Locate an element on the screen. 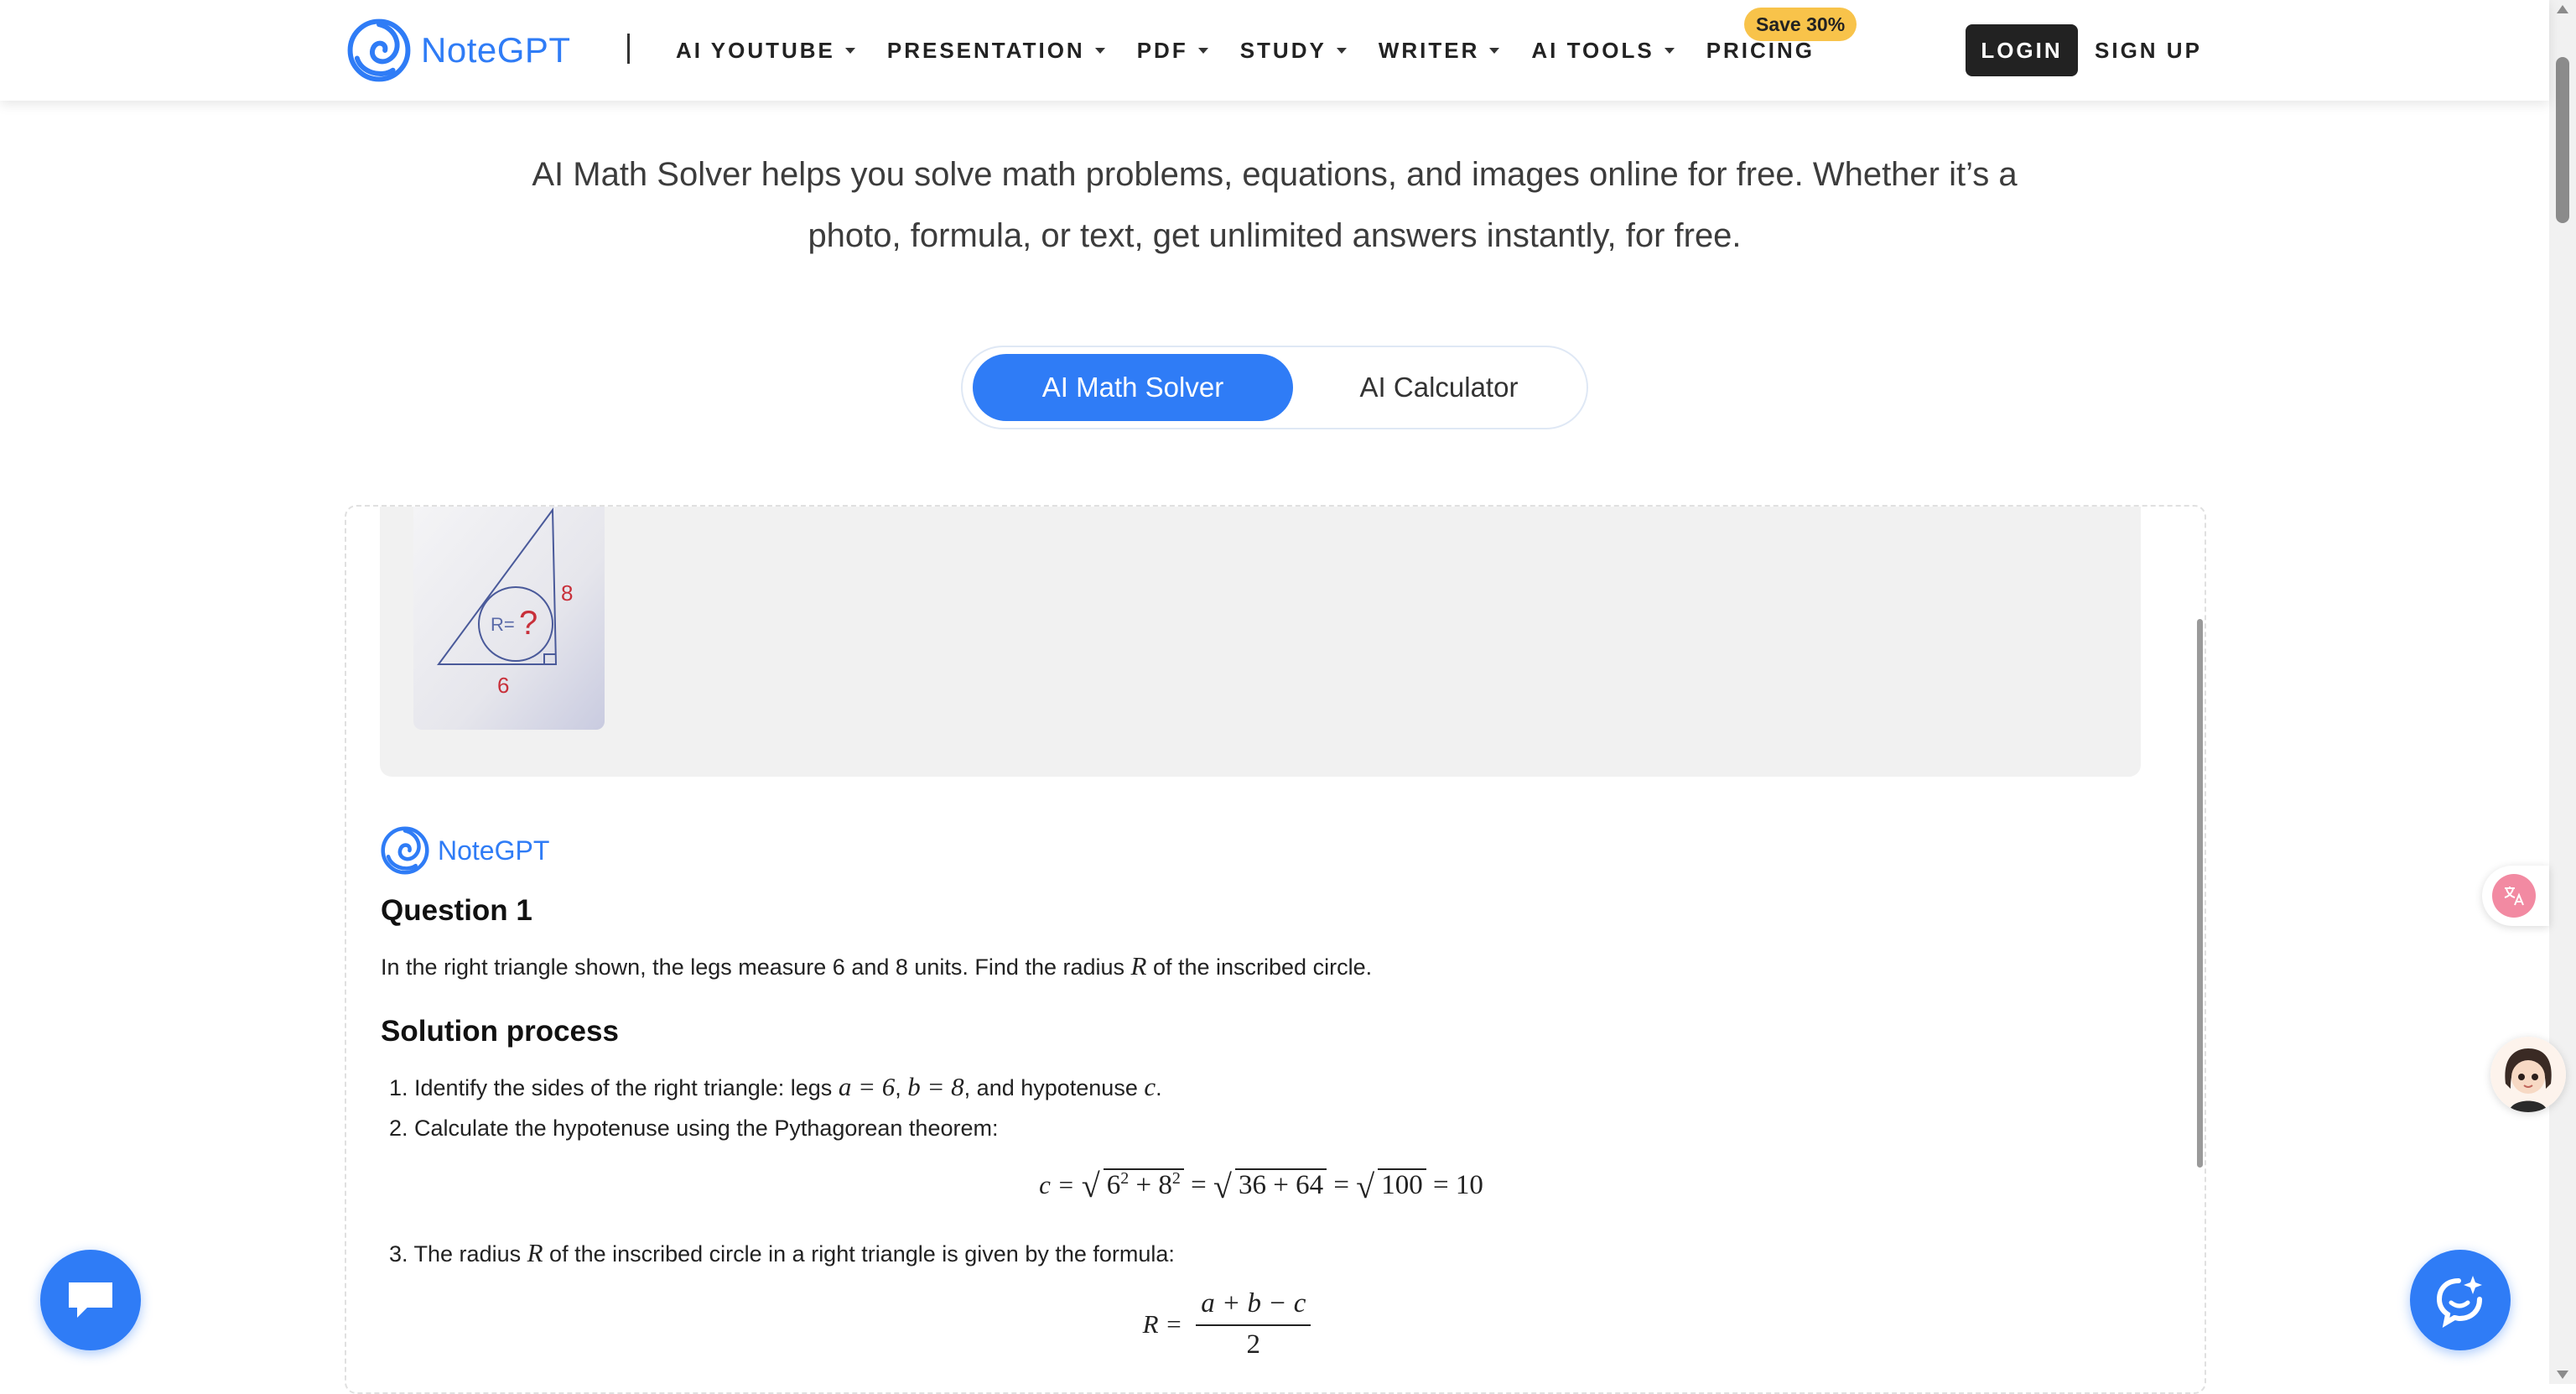 The width and height of the screenshot is (2576, 1394). answer-author: NoteGPT is located at coordinates (1261, 850).